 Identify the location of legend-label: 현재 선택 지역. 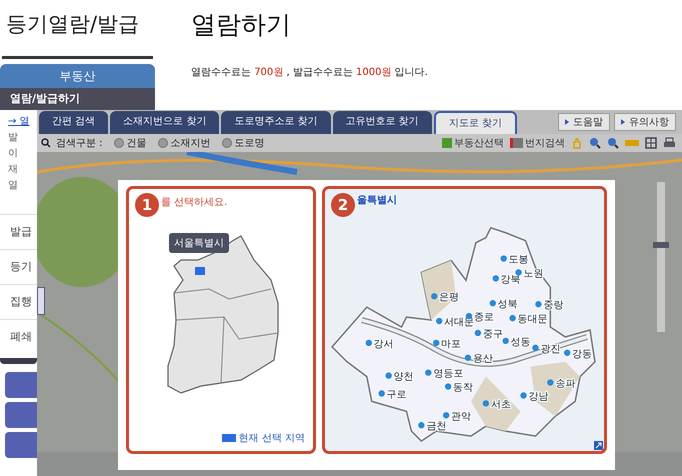
(271, 438).